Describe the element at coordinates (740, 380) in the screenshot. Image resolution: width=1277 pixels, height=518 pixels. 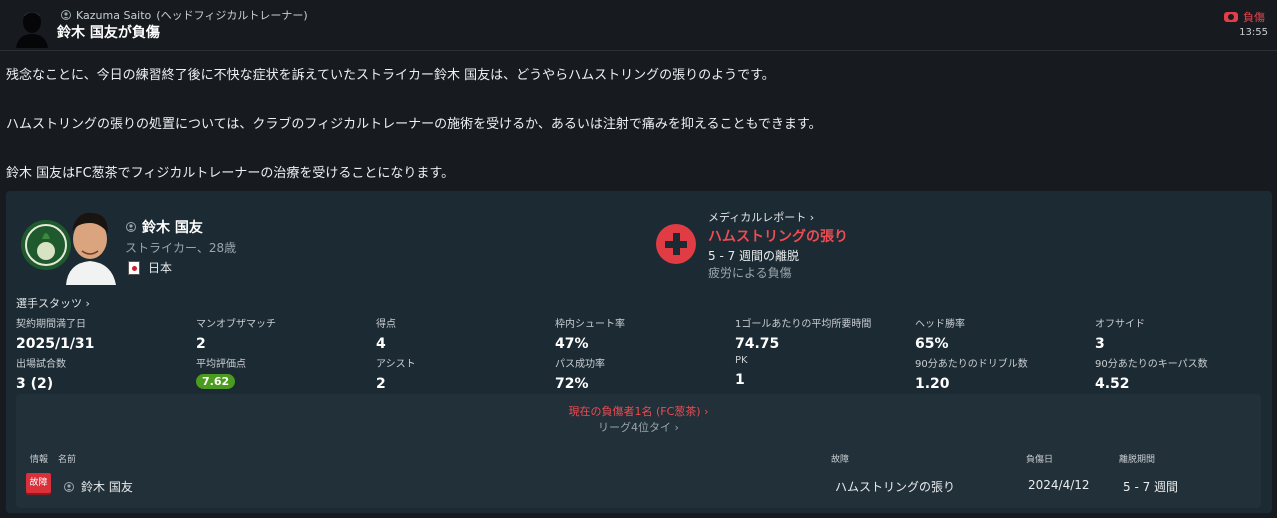
I see `stat-value: 1` at that location.